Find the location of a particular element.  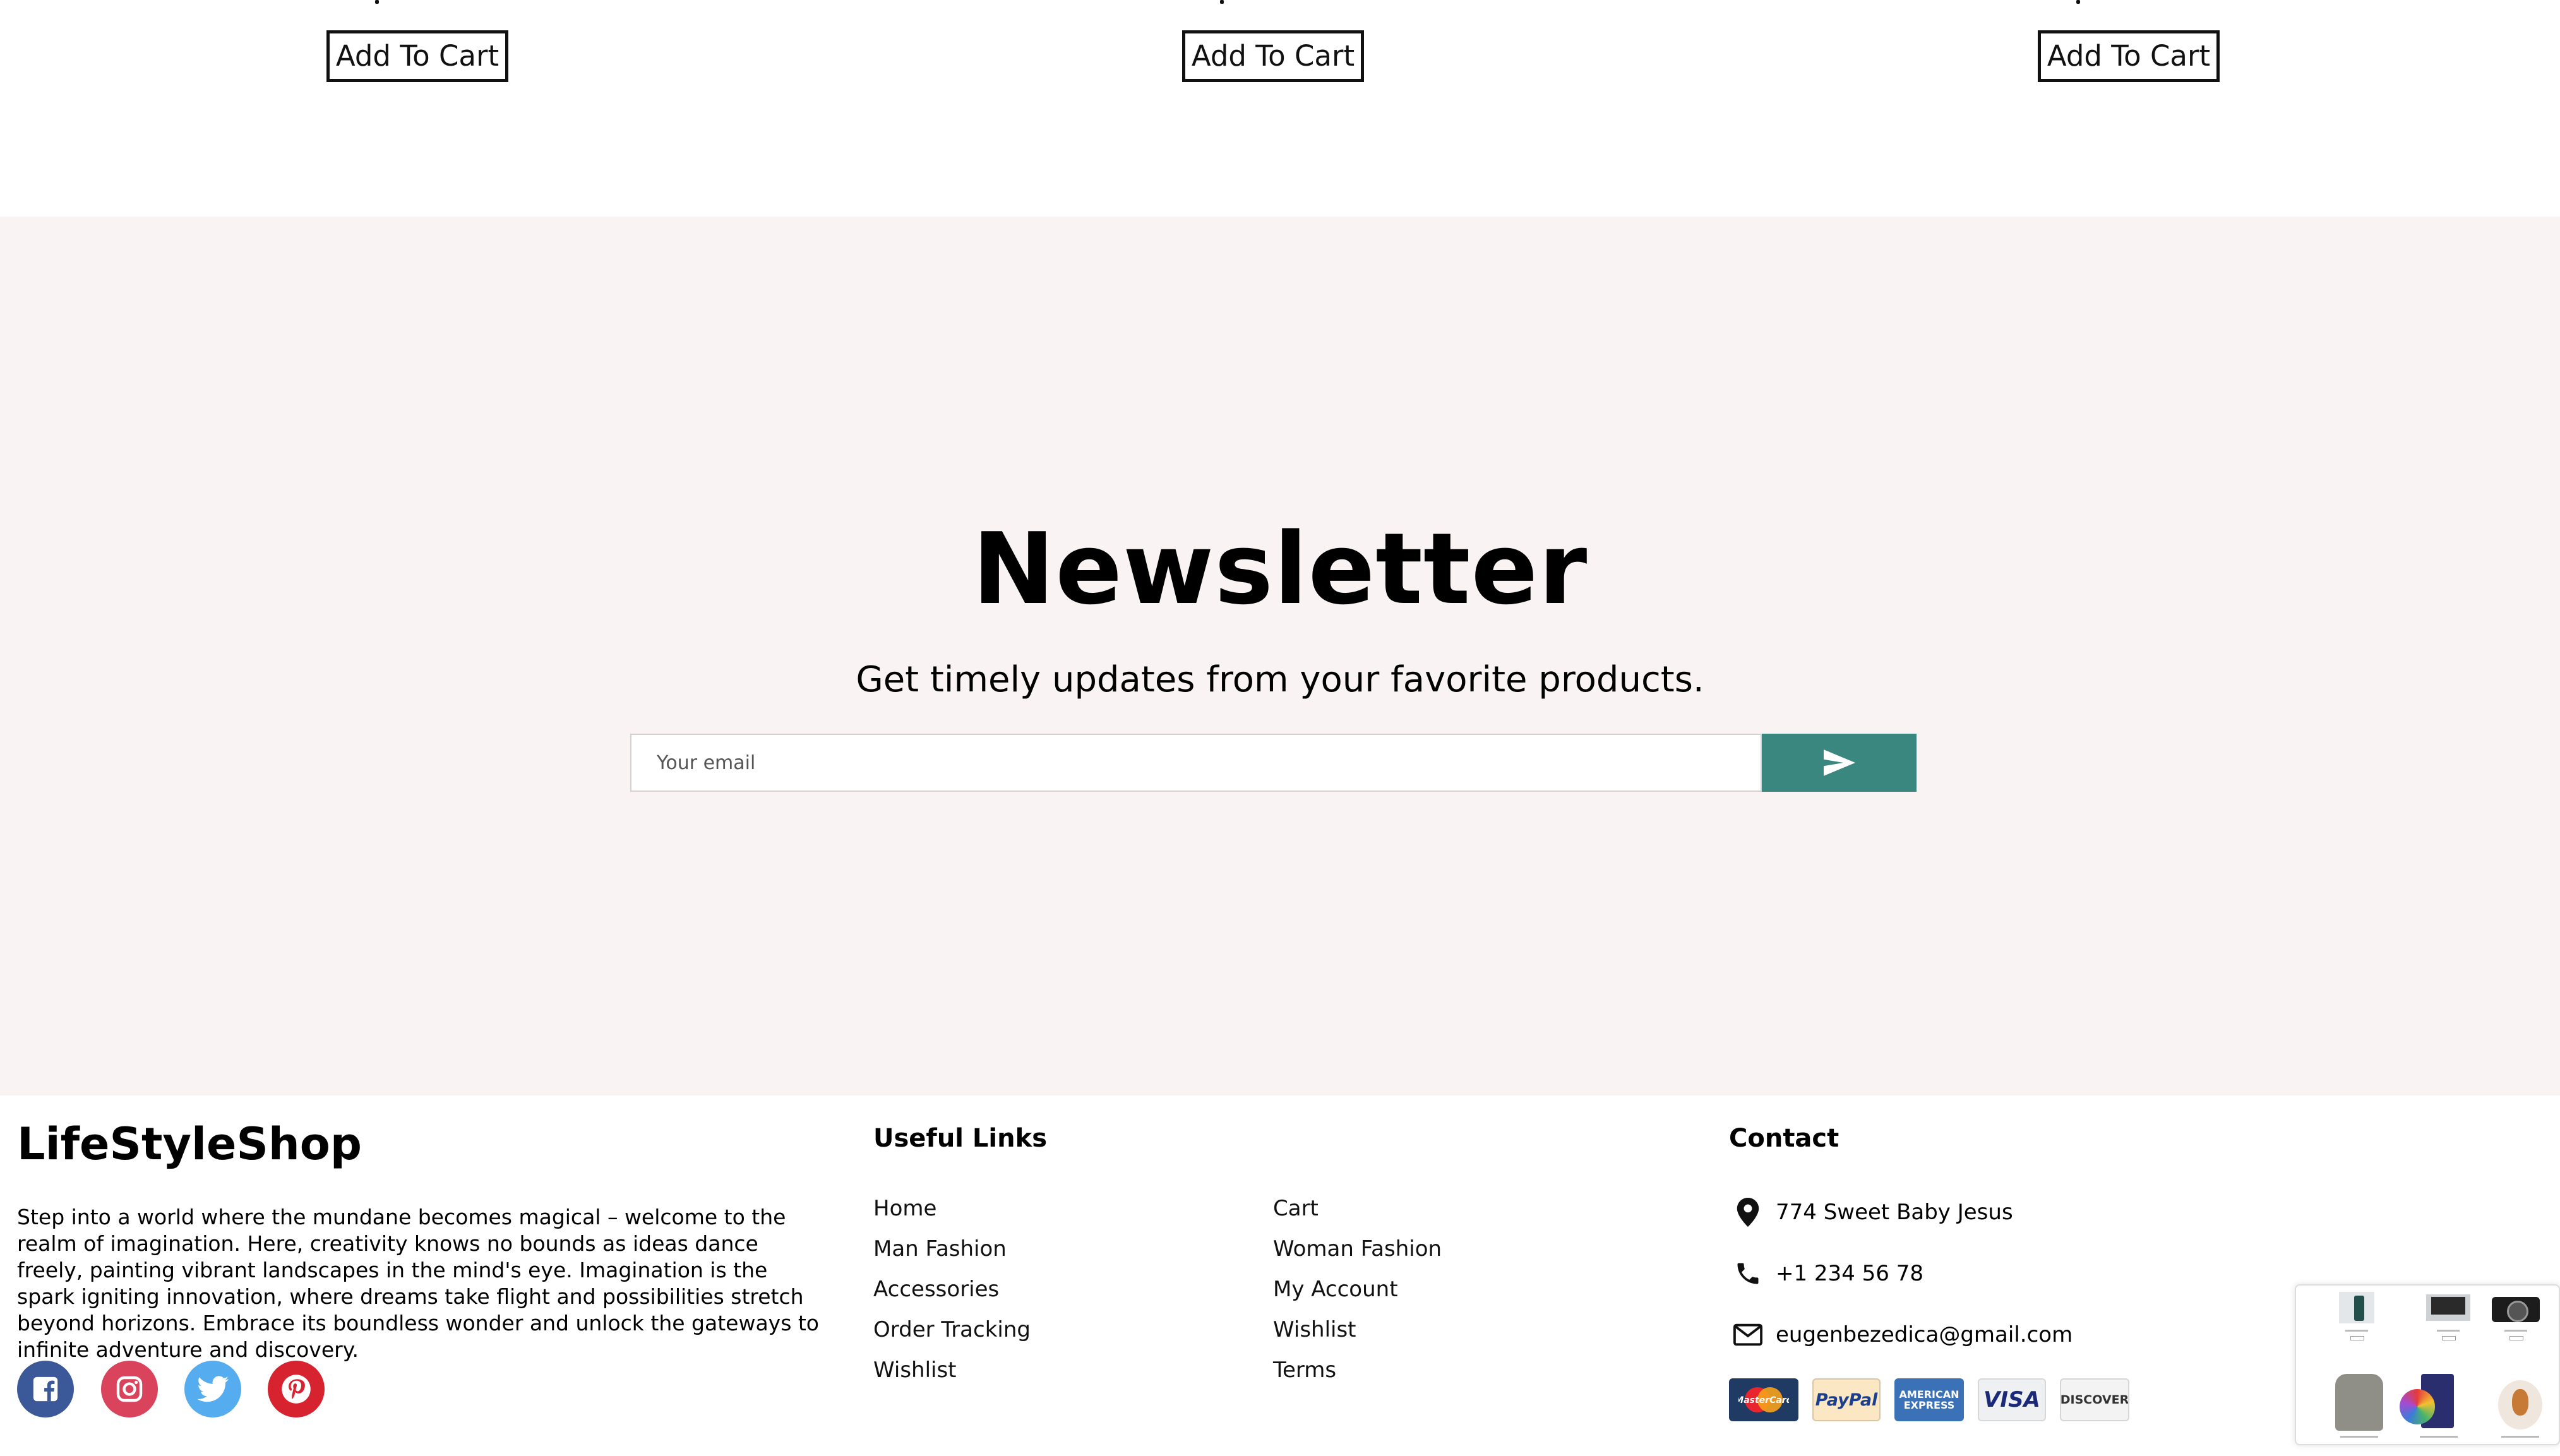

pinterest-link is located at coordinates (296, 1389).